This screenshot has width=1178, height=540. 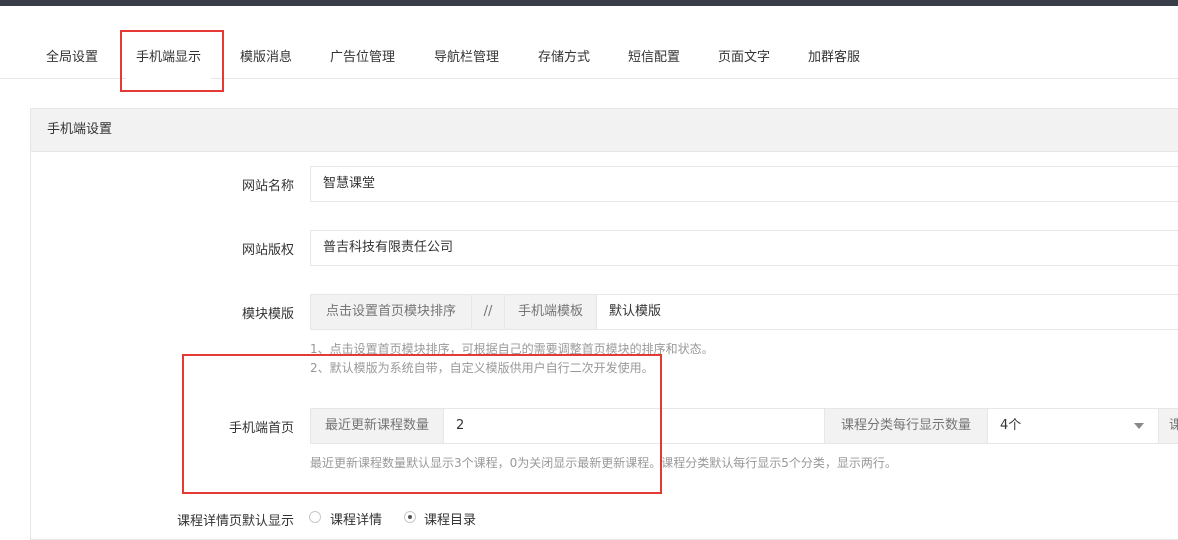 I want to click on site-copyright-input: 普吉科技有限责任公司, so click(x=744, y=248).